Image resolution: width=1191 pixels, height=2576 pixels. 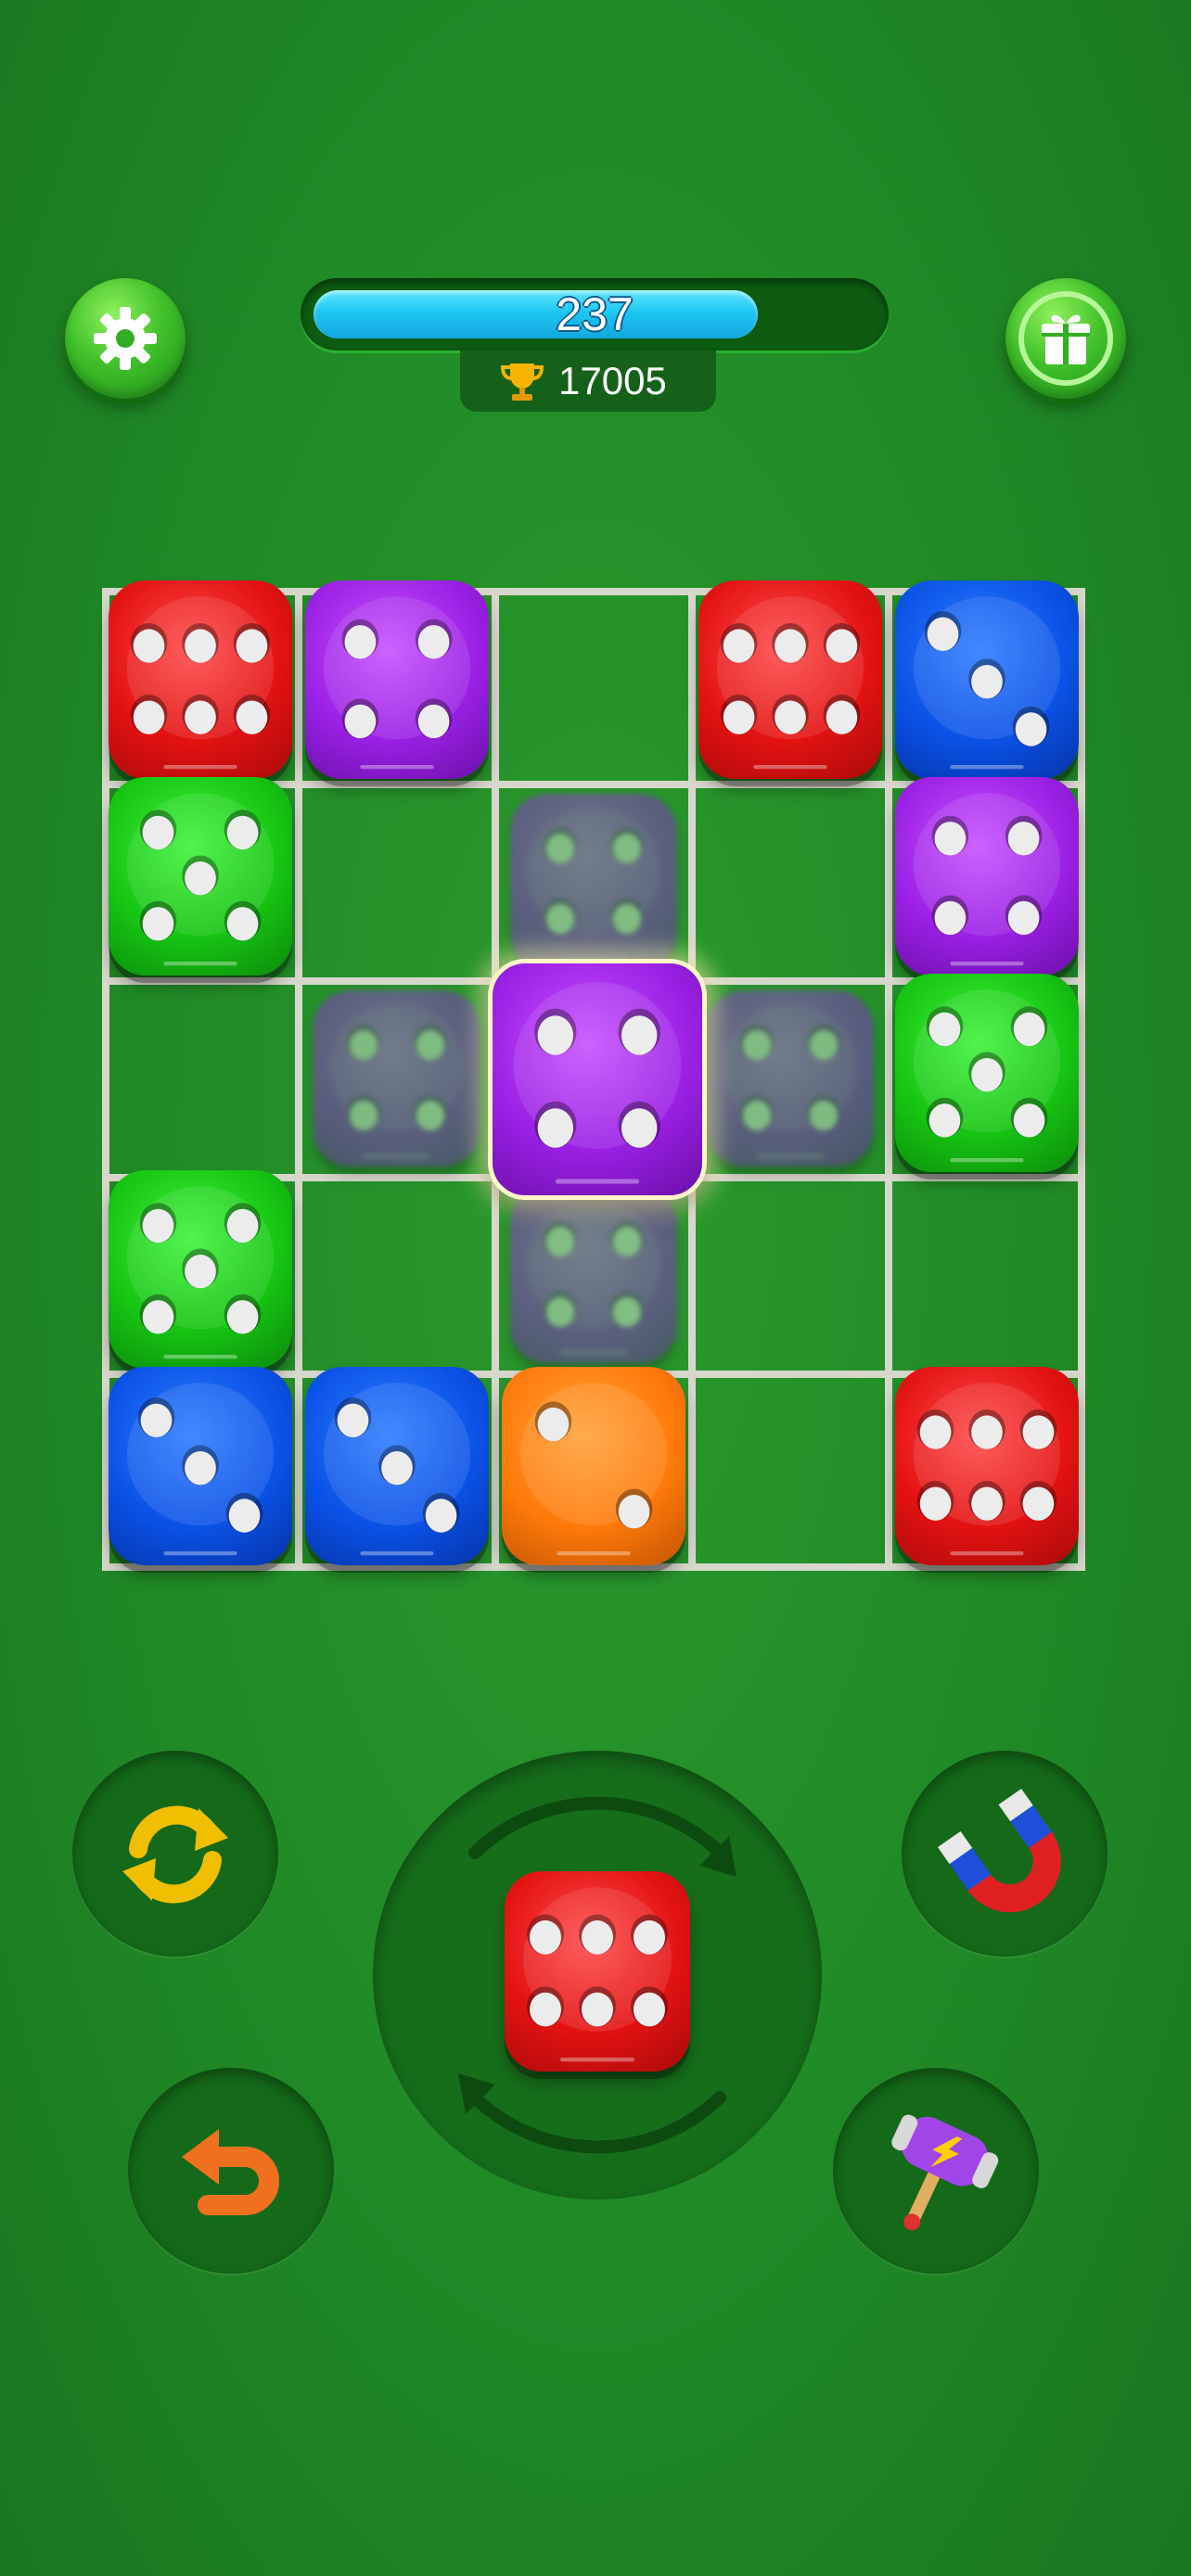 I want to click on next-die-face, so click(x=597, y=1971).